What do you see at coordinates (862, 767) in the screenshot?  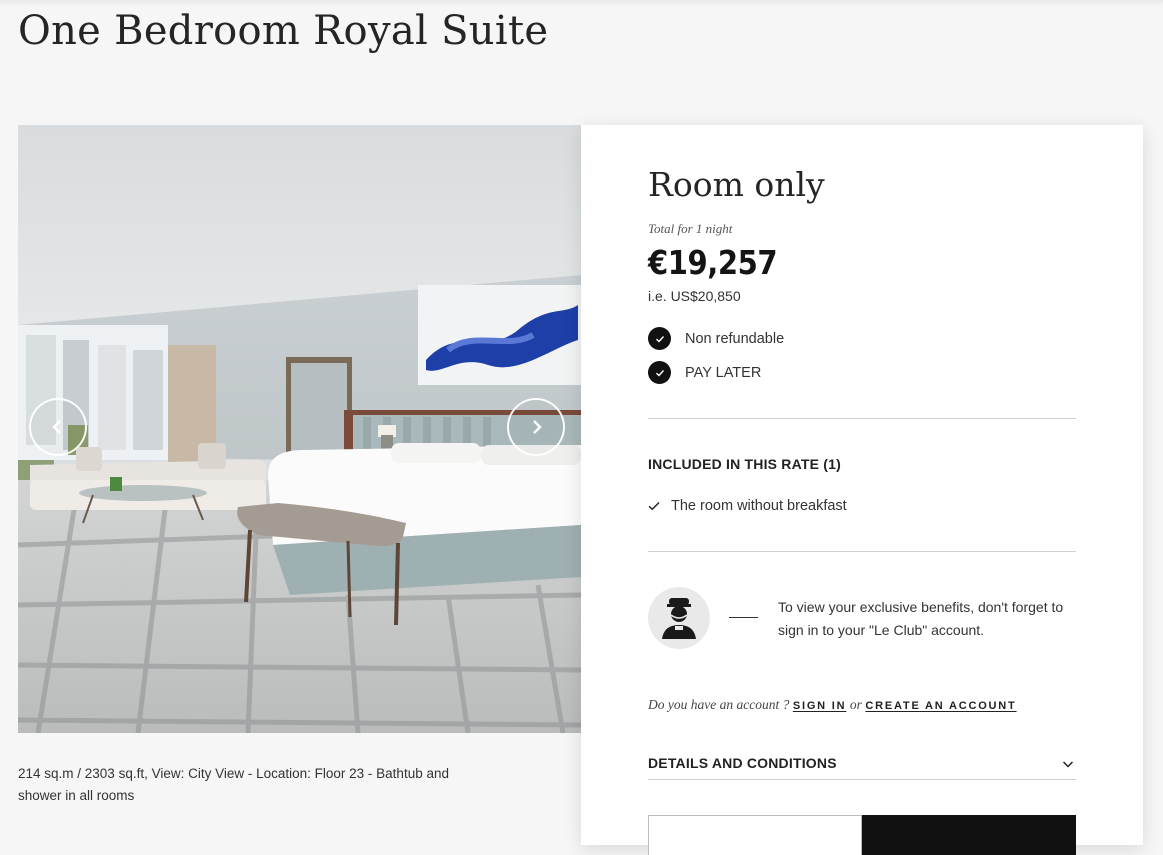 I see `details-and-conditions-toggle: DETAILS AND CONDITIONS` at bounding box center [862, 767].